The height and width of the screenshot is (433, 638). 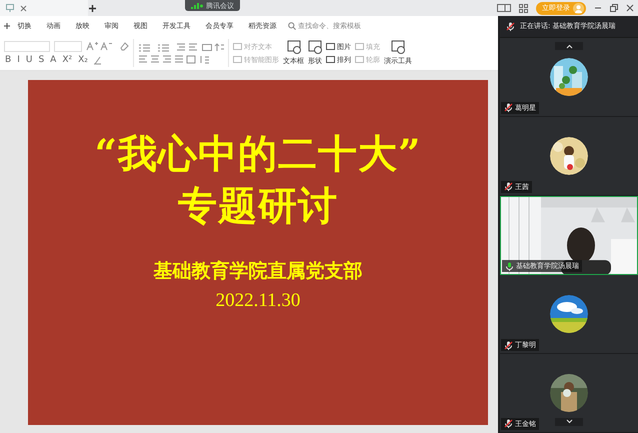 I want to click on align-icon, so click(x=174, y=59).